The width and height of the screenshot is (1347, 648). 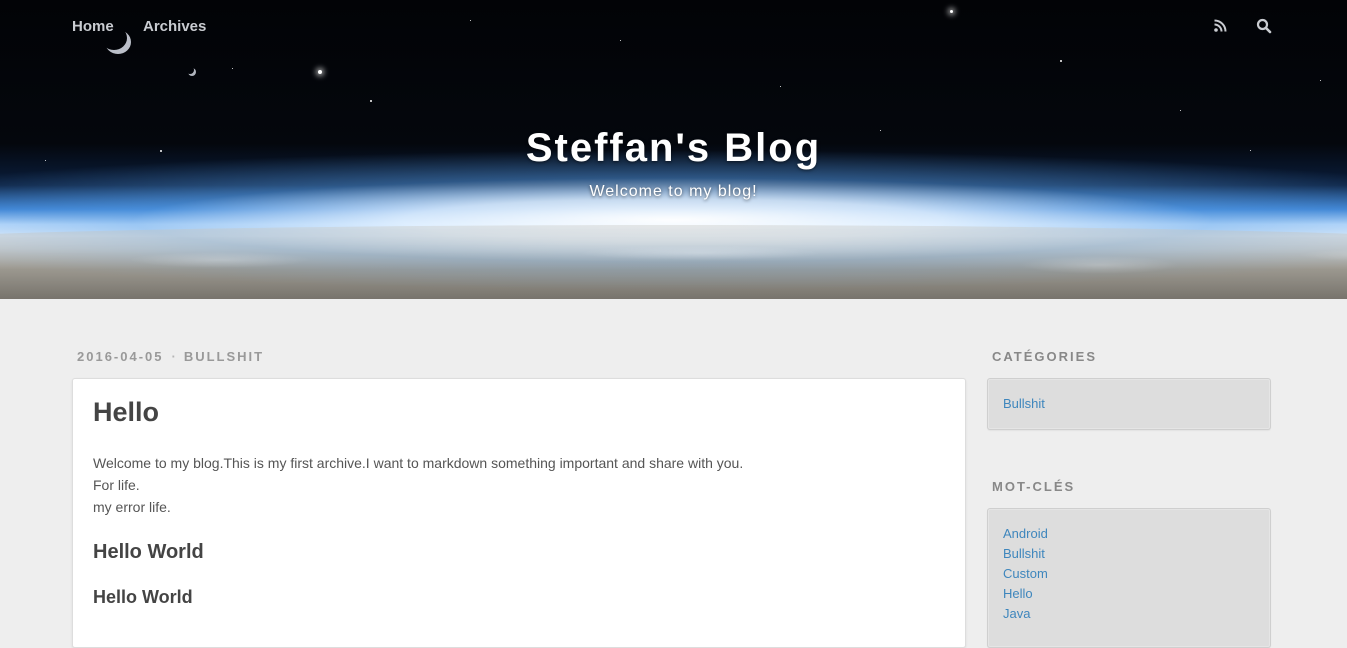 What do you see at coordinates (1129, 594) in the screenshot?
I see `tag-link: Hello` at bounding box center [1129, 594].